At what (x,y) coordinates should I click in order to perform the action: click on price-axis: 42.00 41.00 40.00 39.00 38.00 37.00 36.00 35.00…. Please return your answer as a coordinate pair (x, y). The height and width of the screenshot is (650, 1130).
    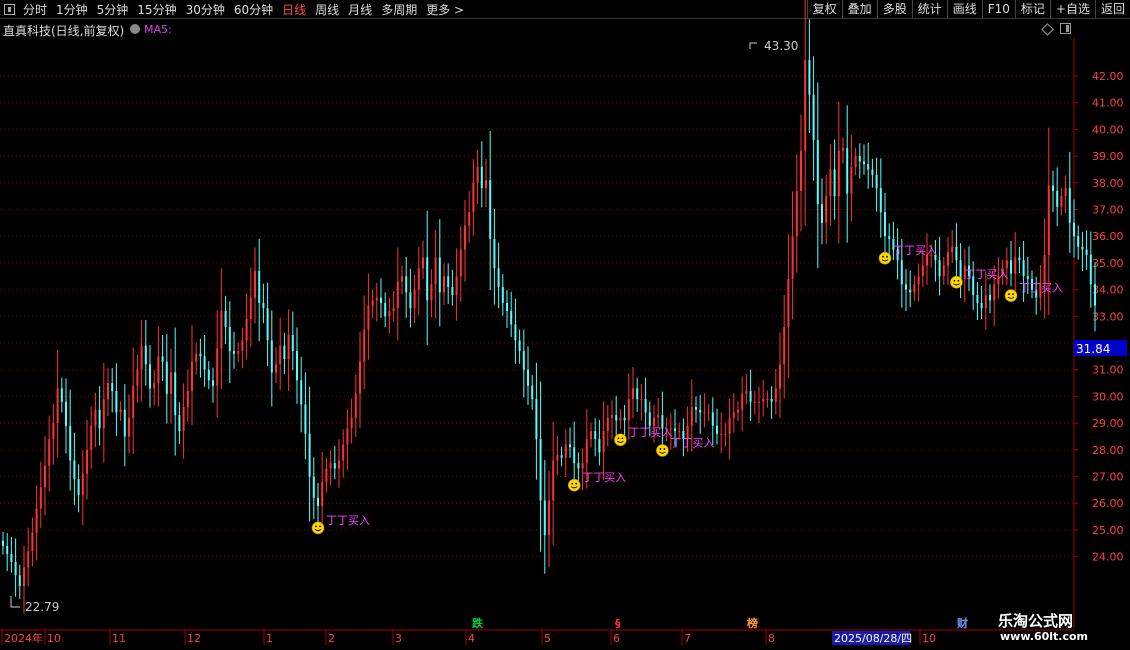
    Looking at the image, I should click on (1099, 317).